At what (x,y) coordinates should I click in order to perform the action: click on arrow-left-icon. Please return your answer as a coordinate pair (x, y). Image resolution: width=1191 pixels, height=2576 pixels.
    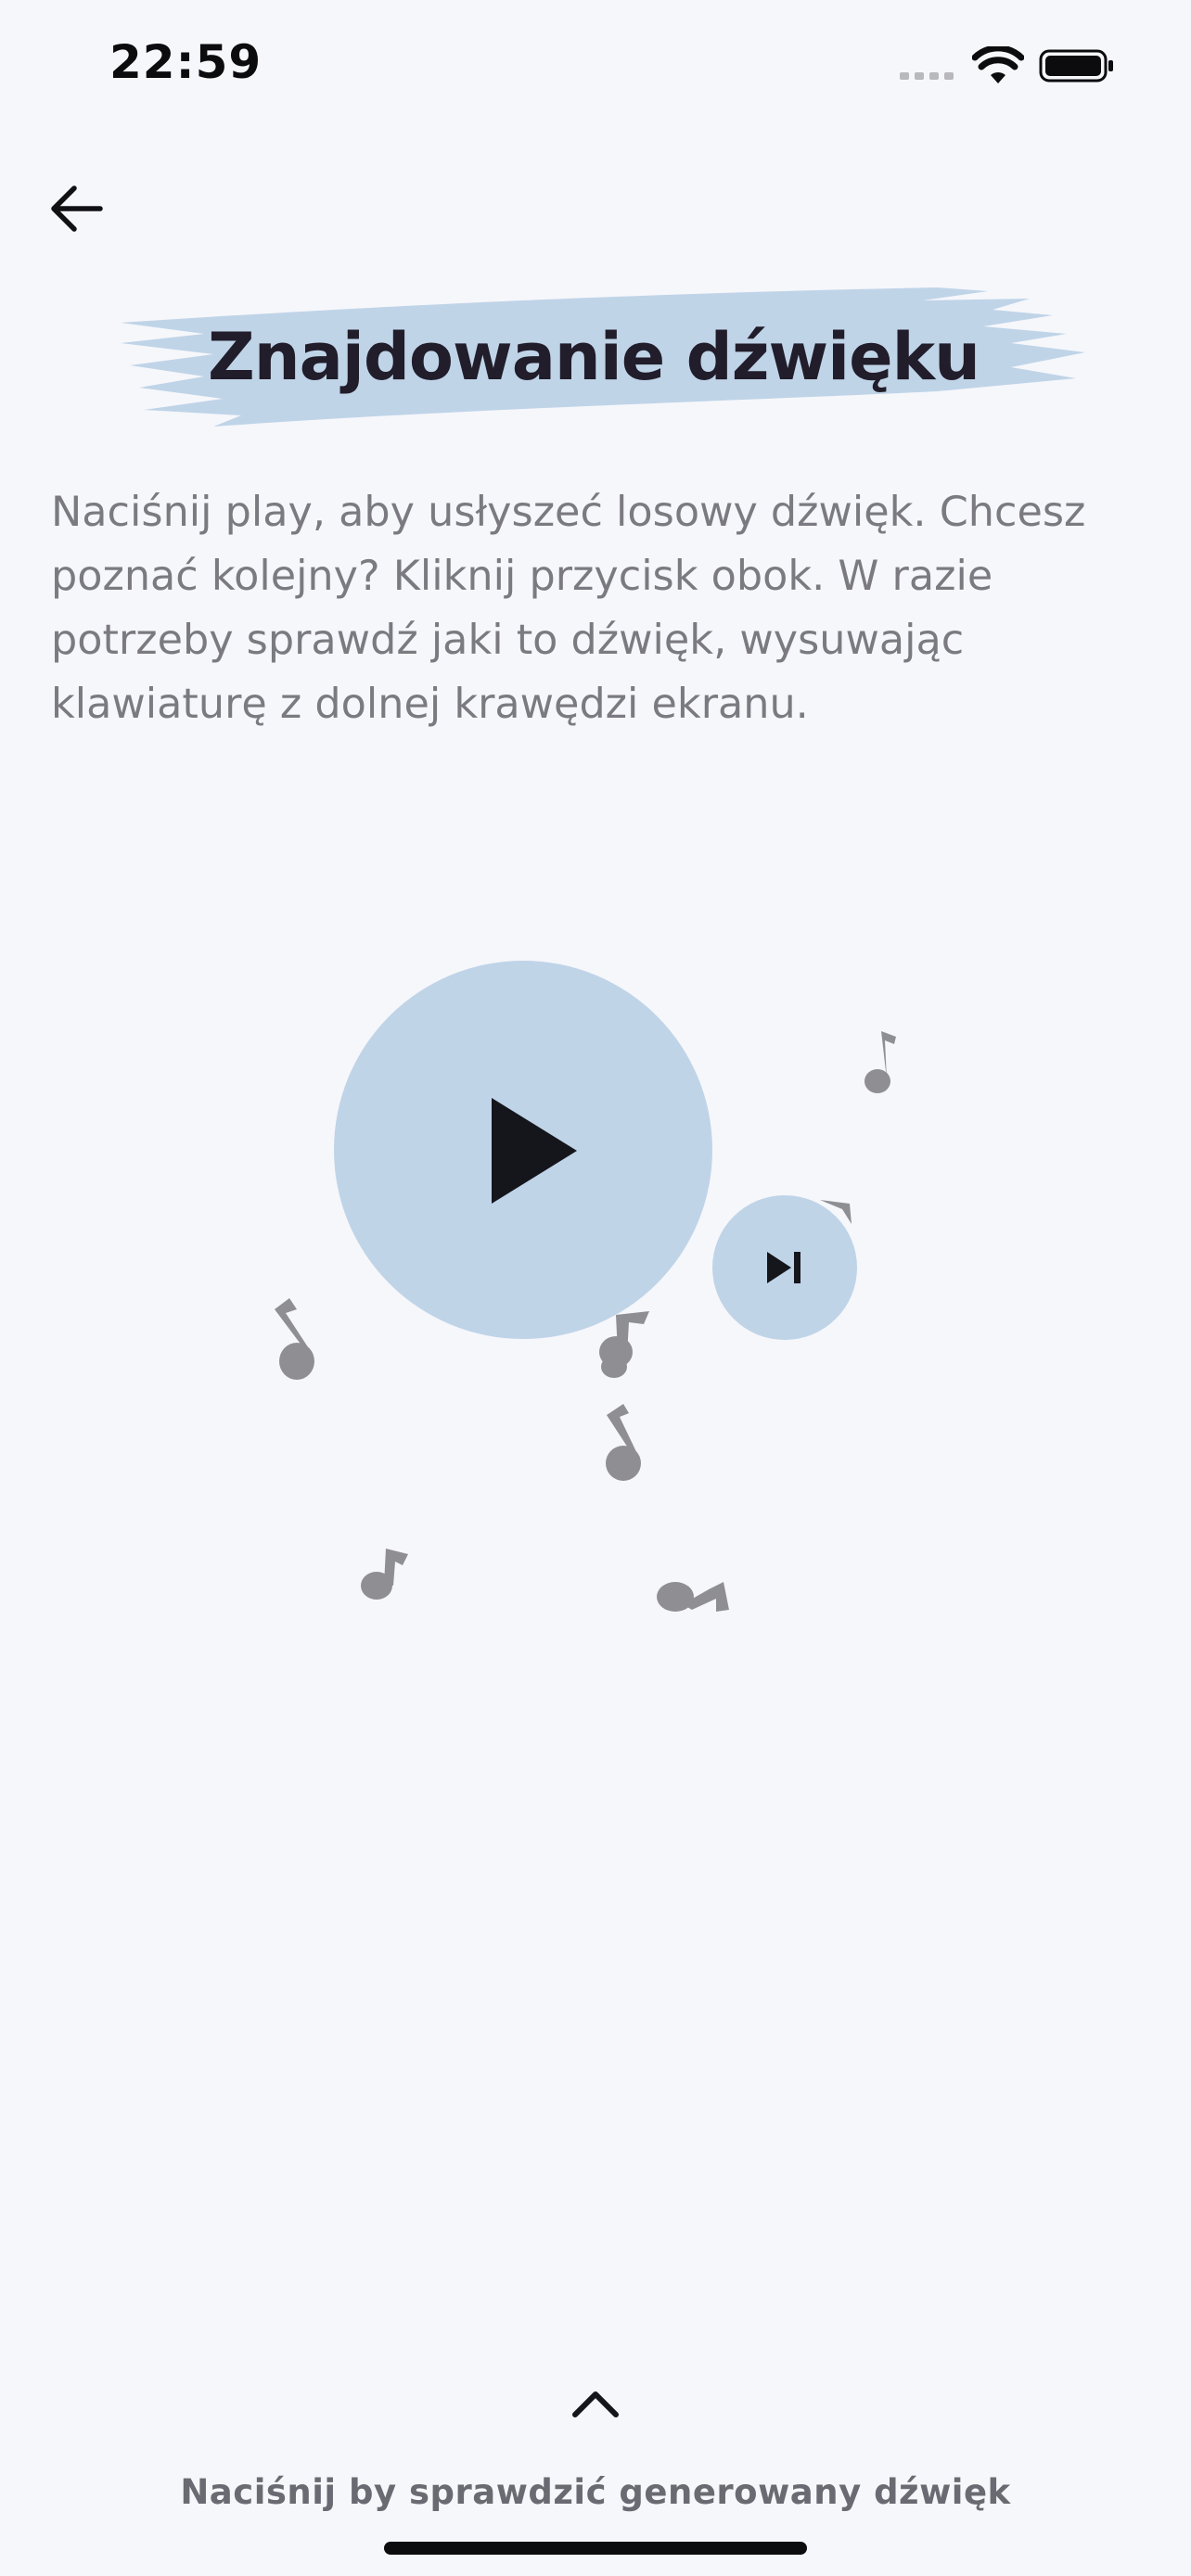
    Looking at the image, I should click on (77, 208).